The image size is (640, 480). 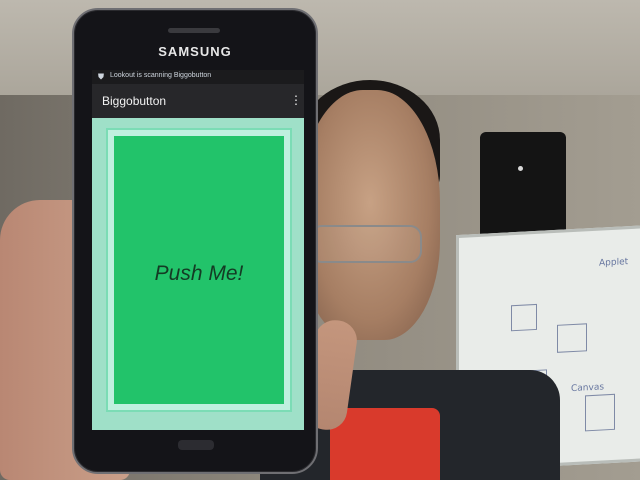 I want to click on status-bar: ⛊ Lookout is scanning Biggobutton, so click(x=198, y=77).